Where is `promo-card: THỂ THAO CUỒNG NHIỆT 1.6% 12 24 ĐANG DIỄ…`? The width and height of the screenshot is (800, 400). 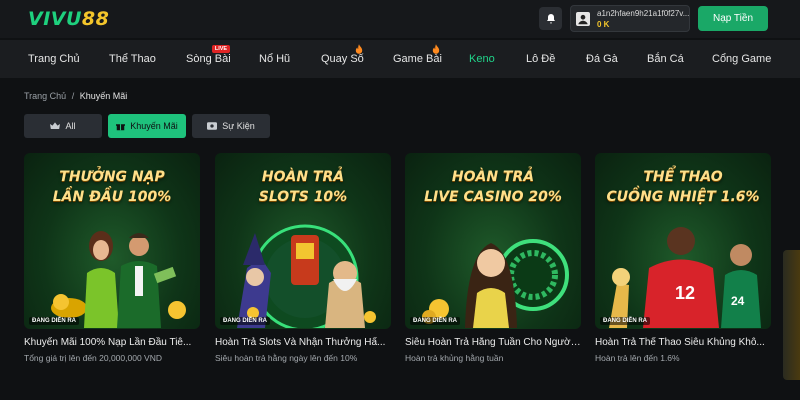
promo-card: THỂ THAO CUỒNG NHIỆT 1.6% 12 24 ĐANG DIỄ… is located at coordinates (683, 241).